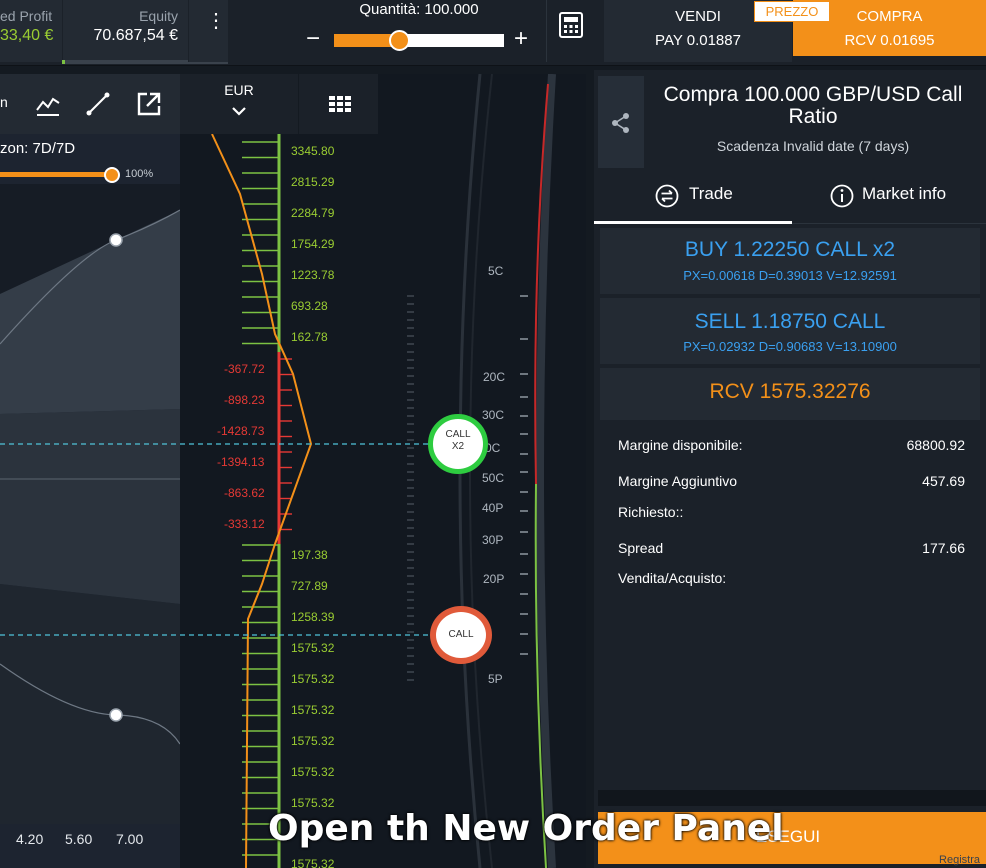  I want to click on leg-buy-title: BUY 1.22250 CALL x2, so click(790, 249).